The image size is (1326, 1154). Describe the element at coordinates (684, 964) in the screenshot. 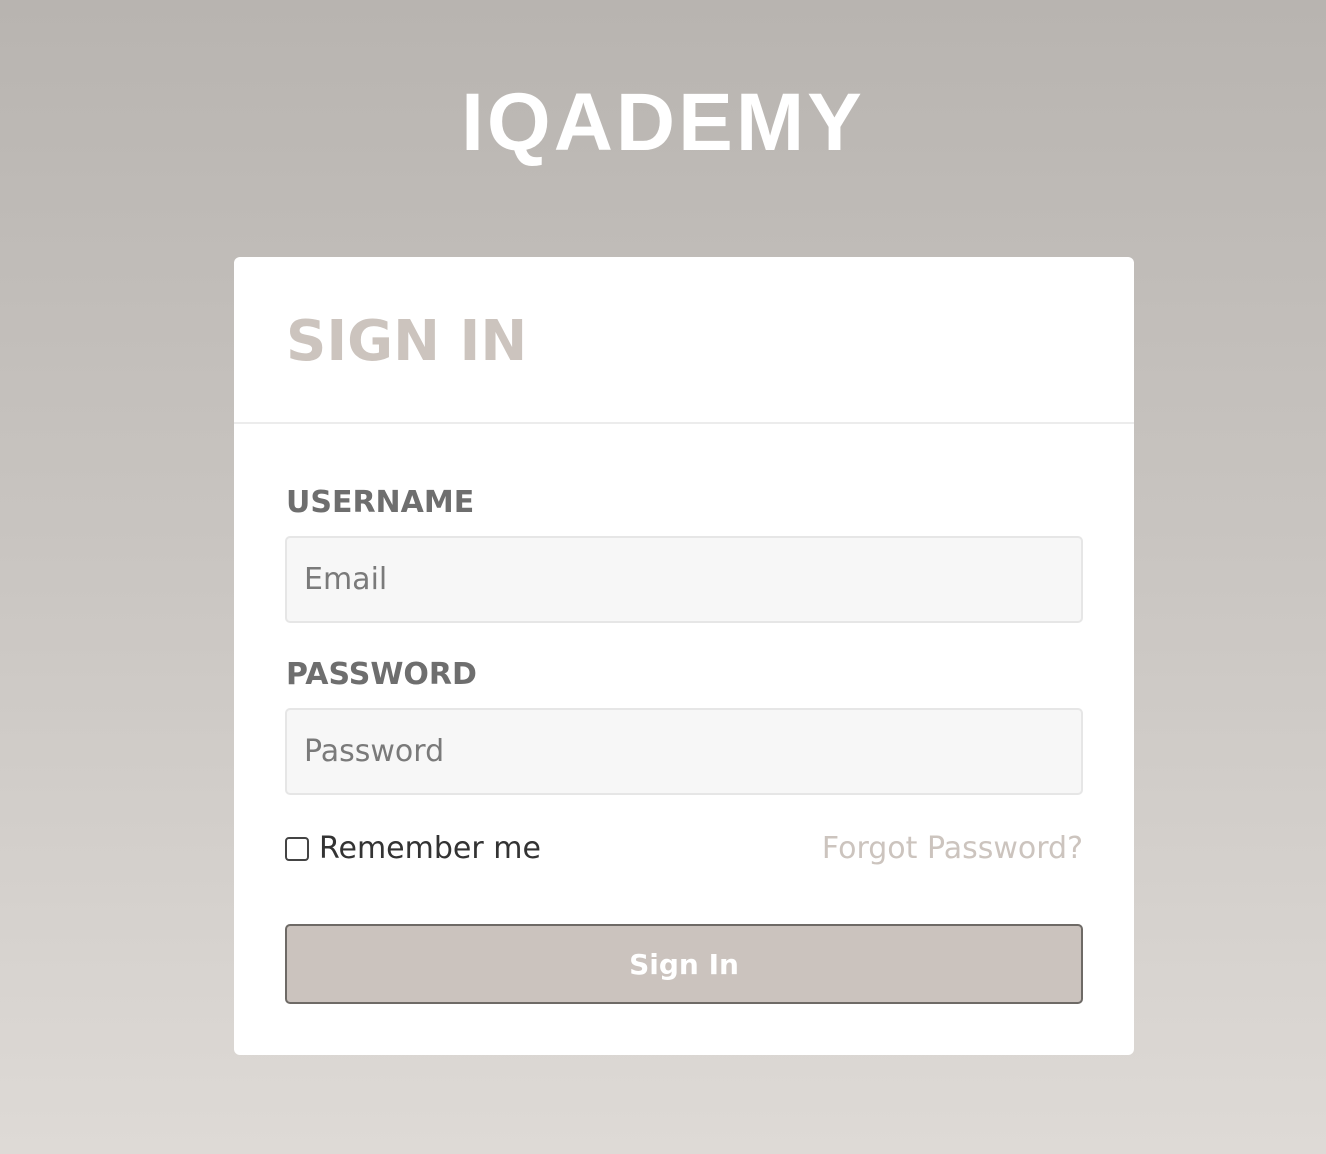

I see `sign-in-button: Sign In` at that location.